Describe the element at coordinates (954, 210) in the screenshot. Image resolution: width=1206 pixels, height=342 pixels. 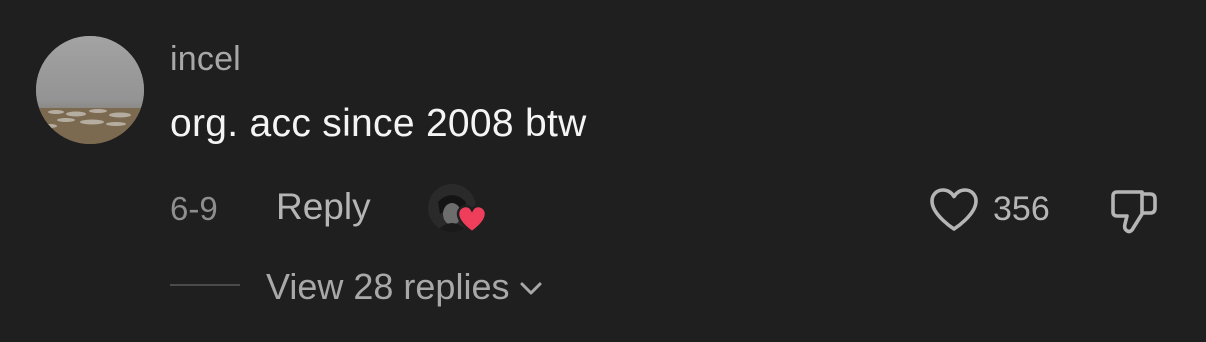
I see `heart-outline-icon` at that location.